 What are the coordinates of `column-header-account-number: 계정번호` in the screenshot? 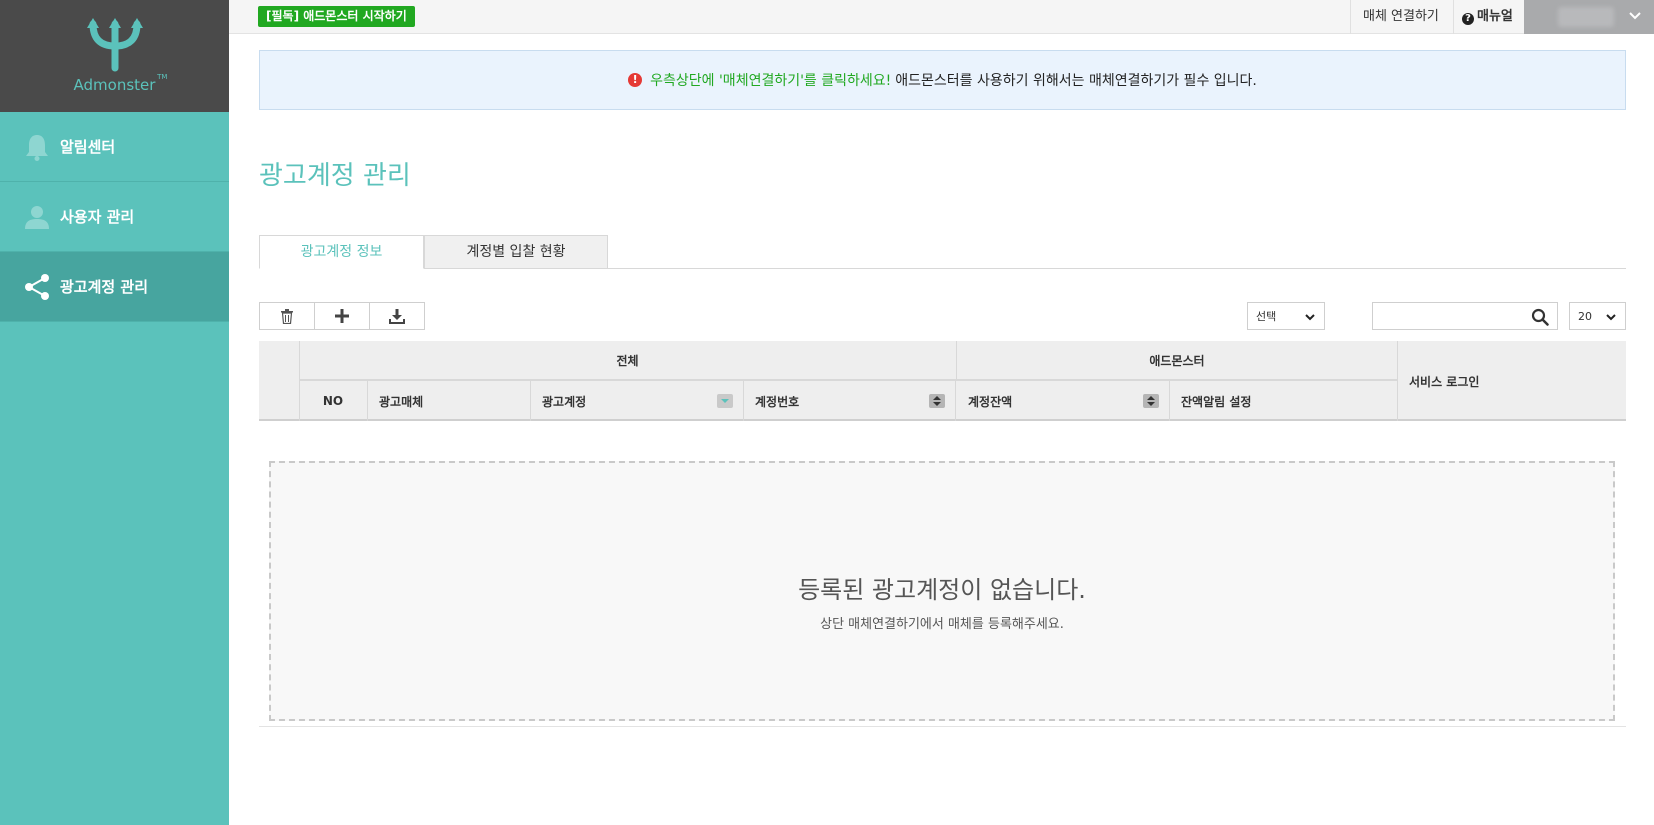 It's located at (850, 401).